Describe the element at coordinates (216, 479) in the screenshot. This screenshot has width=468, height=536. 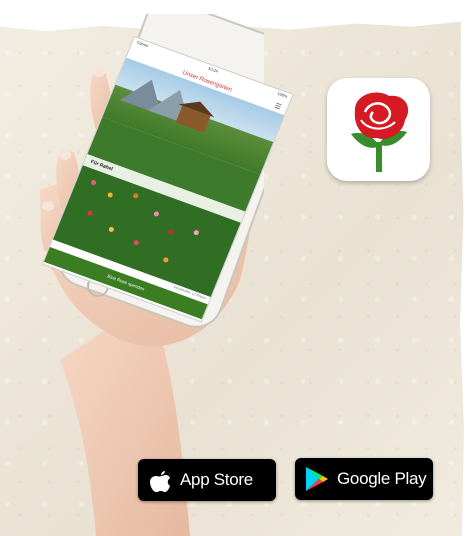
I see `app-store-label: App Store` at that location.